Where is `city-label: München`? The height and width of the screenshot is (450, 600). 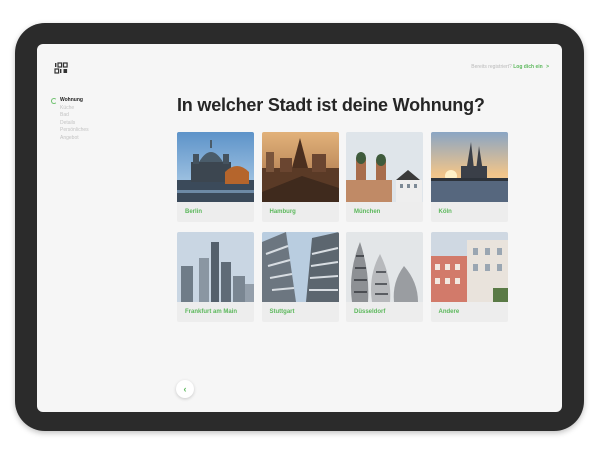 city-label: München is located at coordinates (367, 212).